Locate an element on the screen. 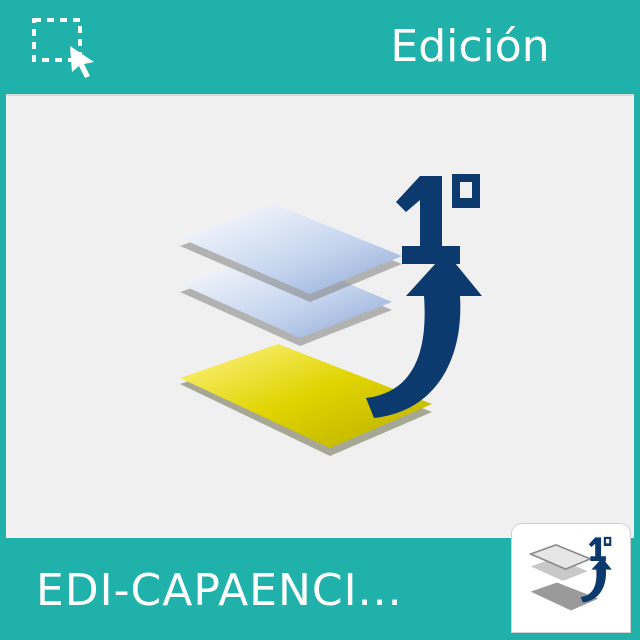  command-badge is located at coordinates (571, 578).